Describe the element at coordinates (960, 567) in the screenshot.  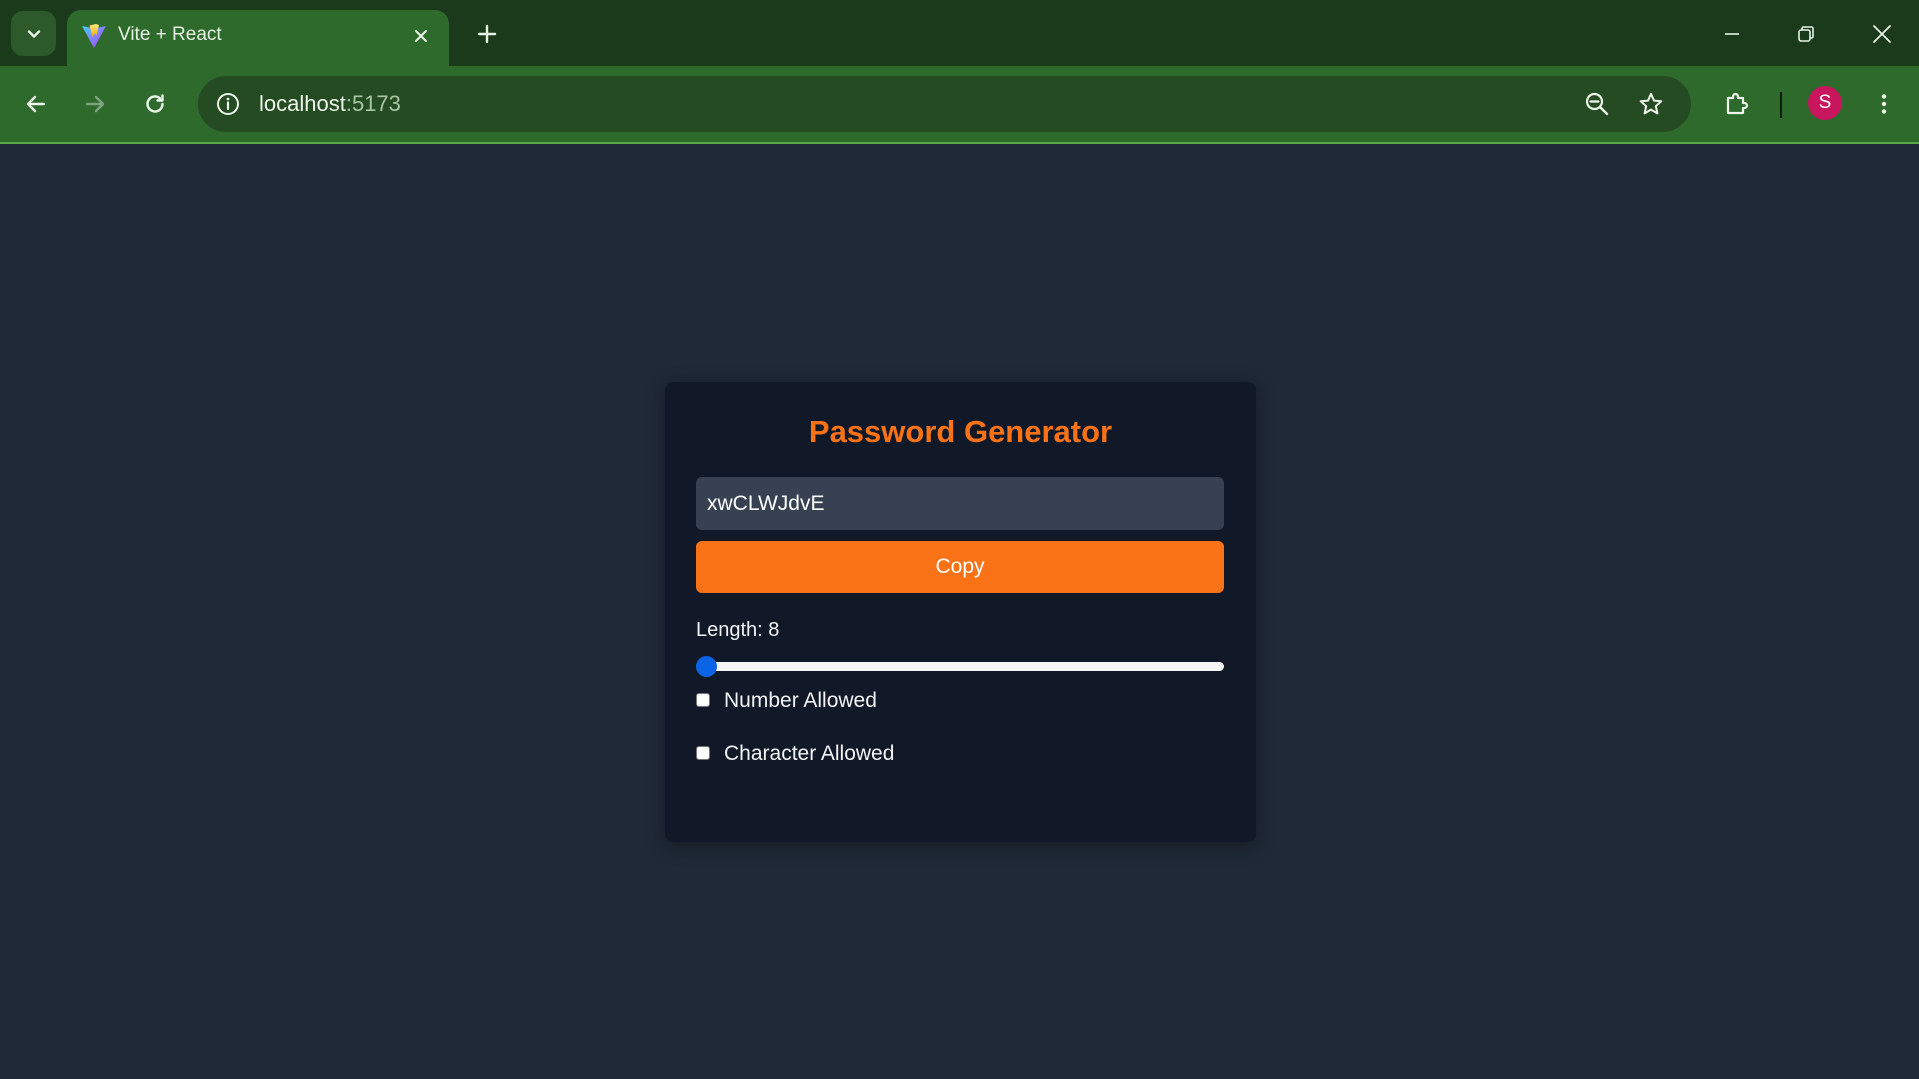
I see `copy-button: Copy` at that location.